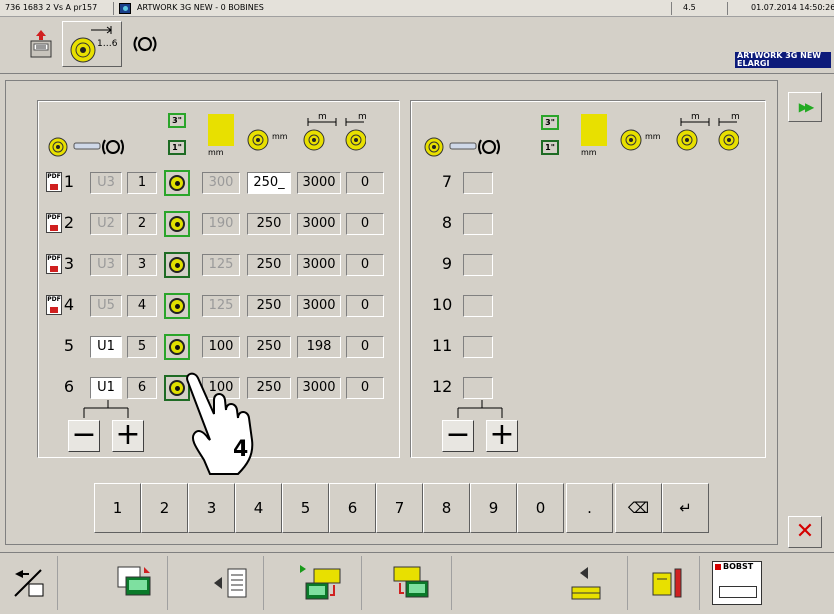 Image resolution: width=834 pixels, height=614 pixels. I want to click on monitor-to-reel-button, so click(412, 583).